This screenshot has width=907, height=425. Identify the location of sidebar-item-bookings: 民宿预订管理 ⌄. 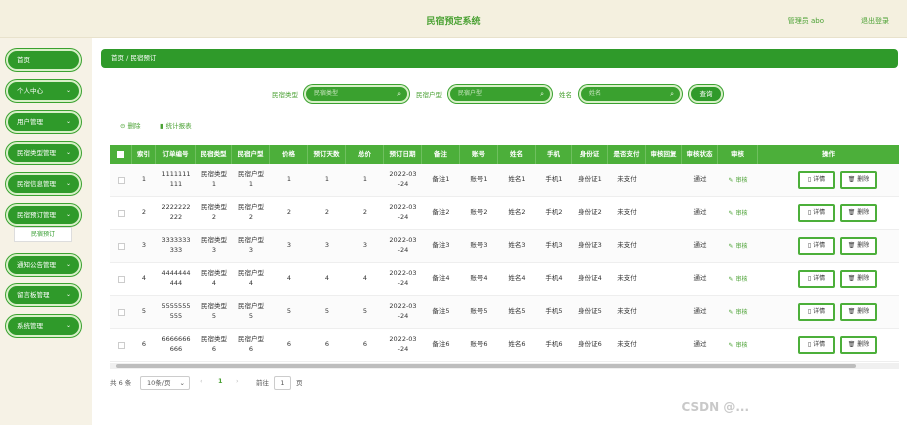
(43, 215).